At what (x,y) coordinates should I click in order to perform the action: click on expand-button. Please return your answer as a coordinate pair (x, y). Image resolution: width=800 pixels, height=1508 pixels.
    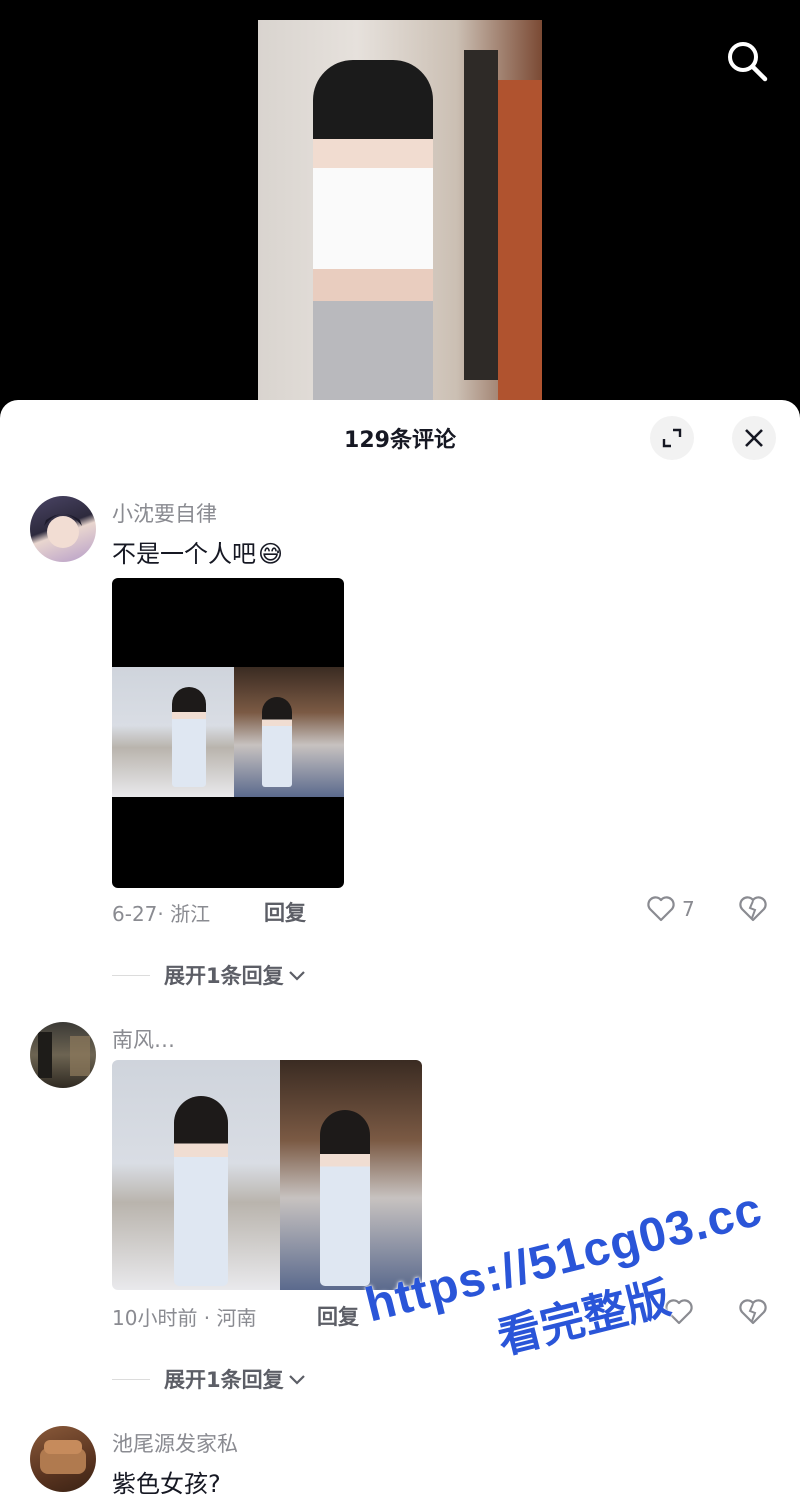
    Looking at the image, I should click on (672, 438).